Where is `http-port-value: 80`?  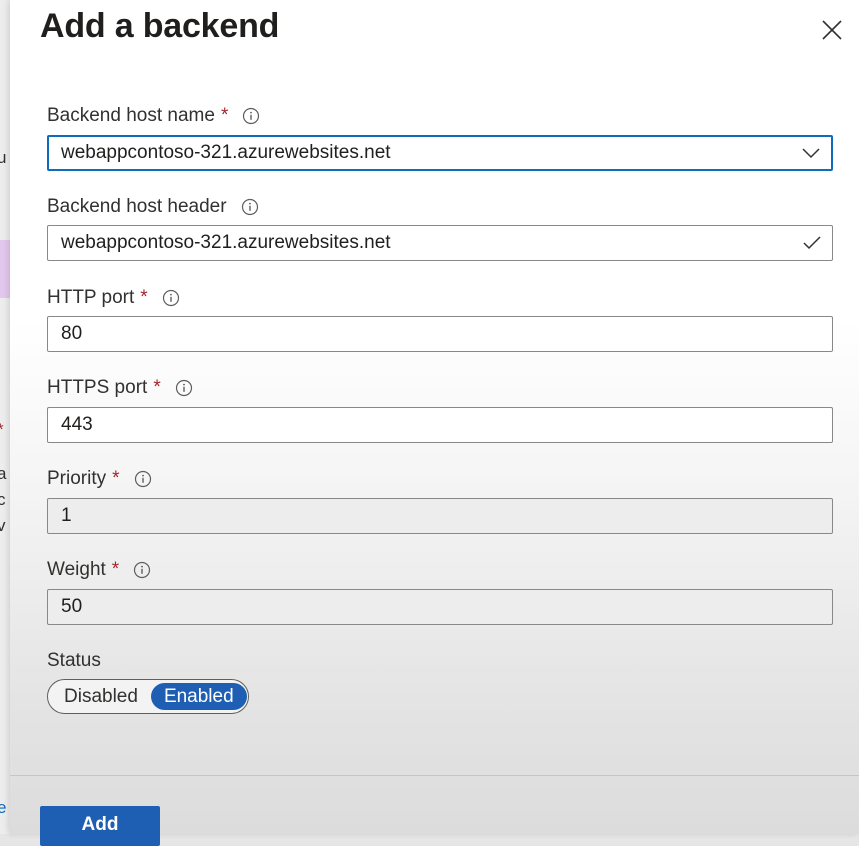 http-port-value: 80 is located at coordinates (72, 333).